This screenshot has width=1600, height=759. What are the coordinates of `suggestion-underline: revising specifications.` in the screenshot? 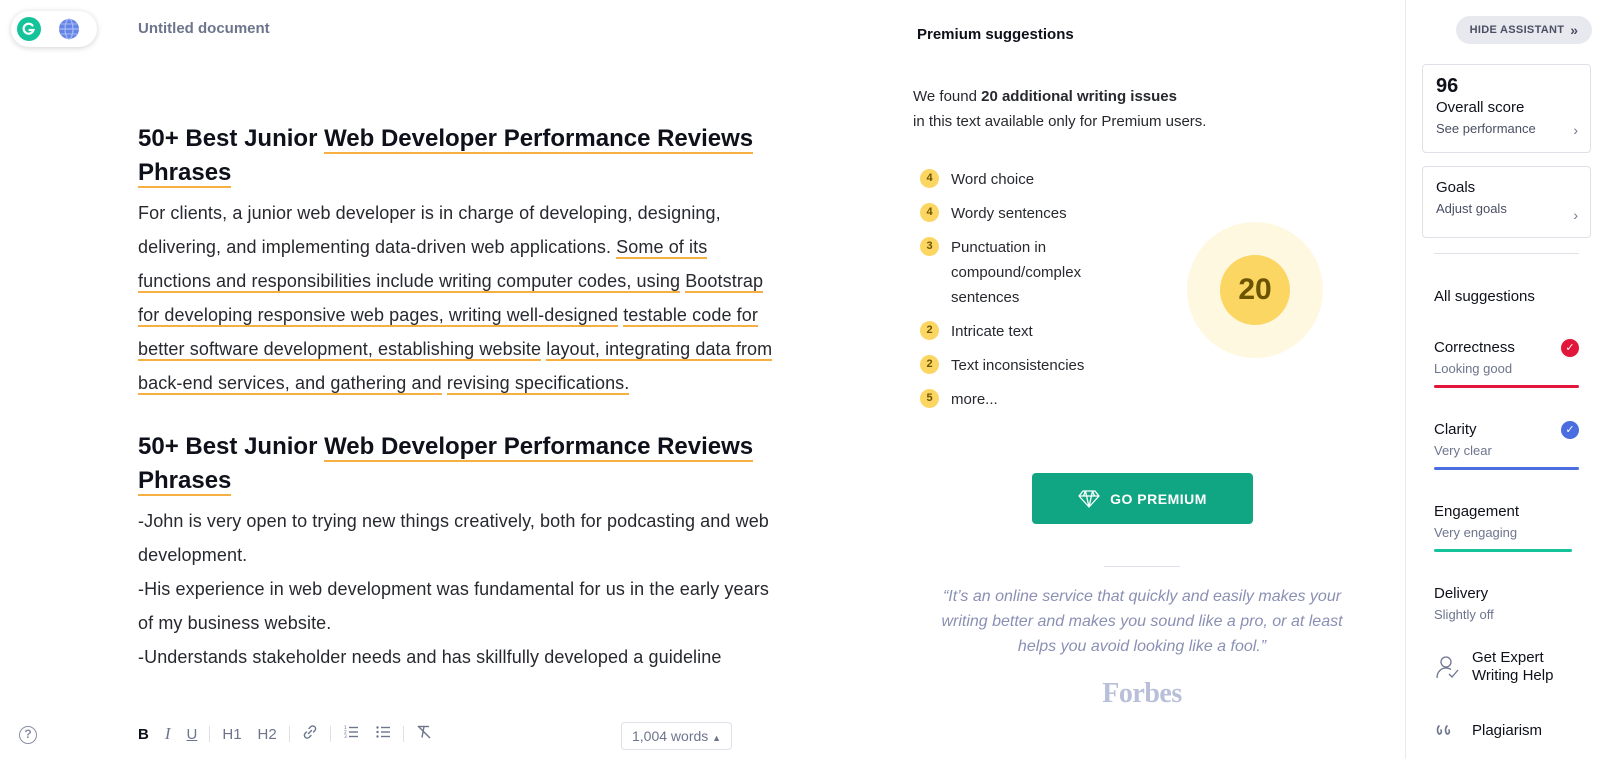 It's located at (538, 384).